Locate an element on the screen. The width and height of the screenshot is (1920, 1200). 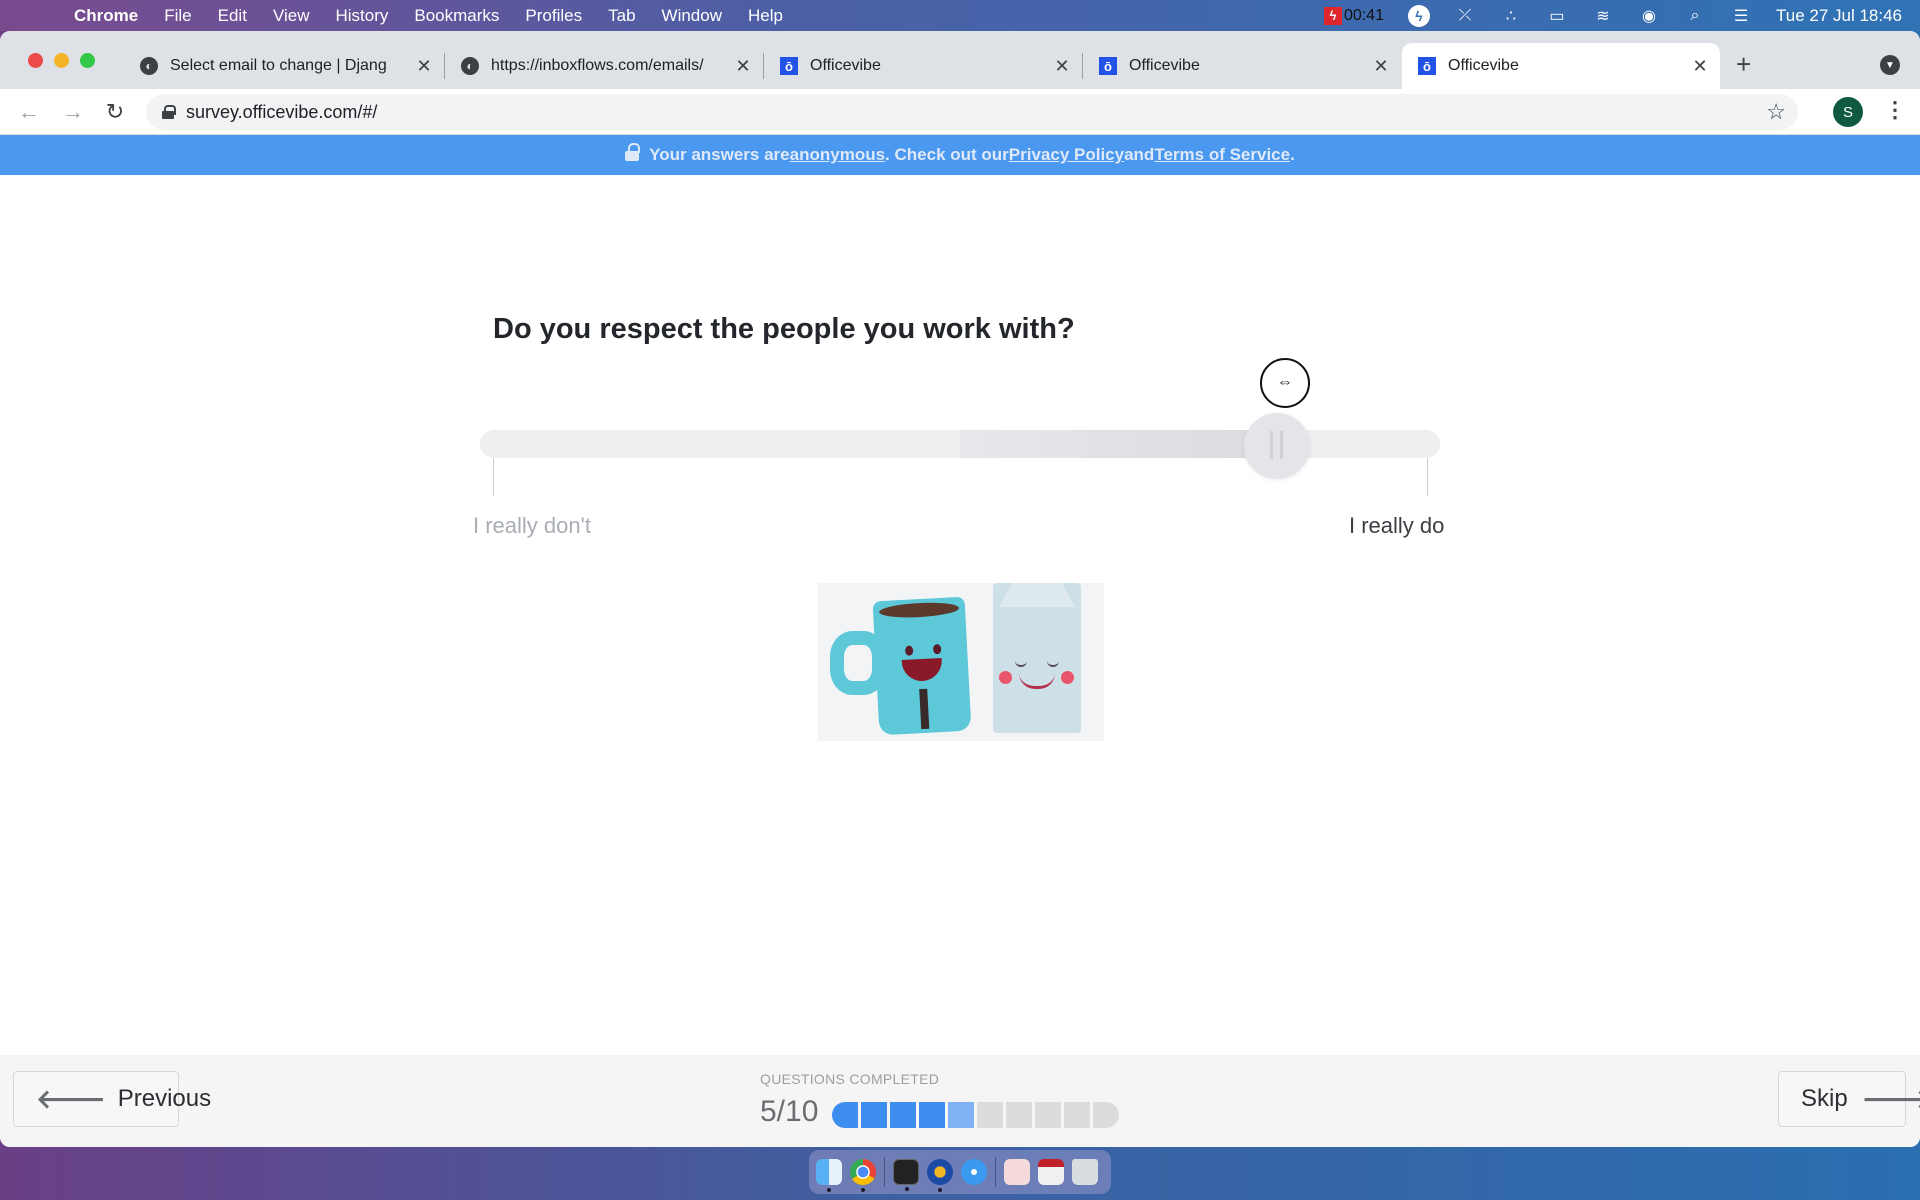
dock-finder-icon is located at coordinates (829, 1175).